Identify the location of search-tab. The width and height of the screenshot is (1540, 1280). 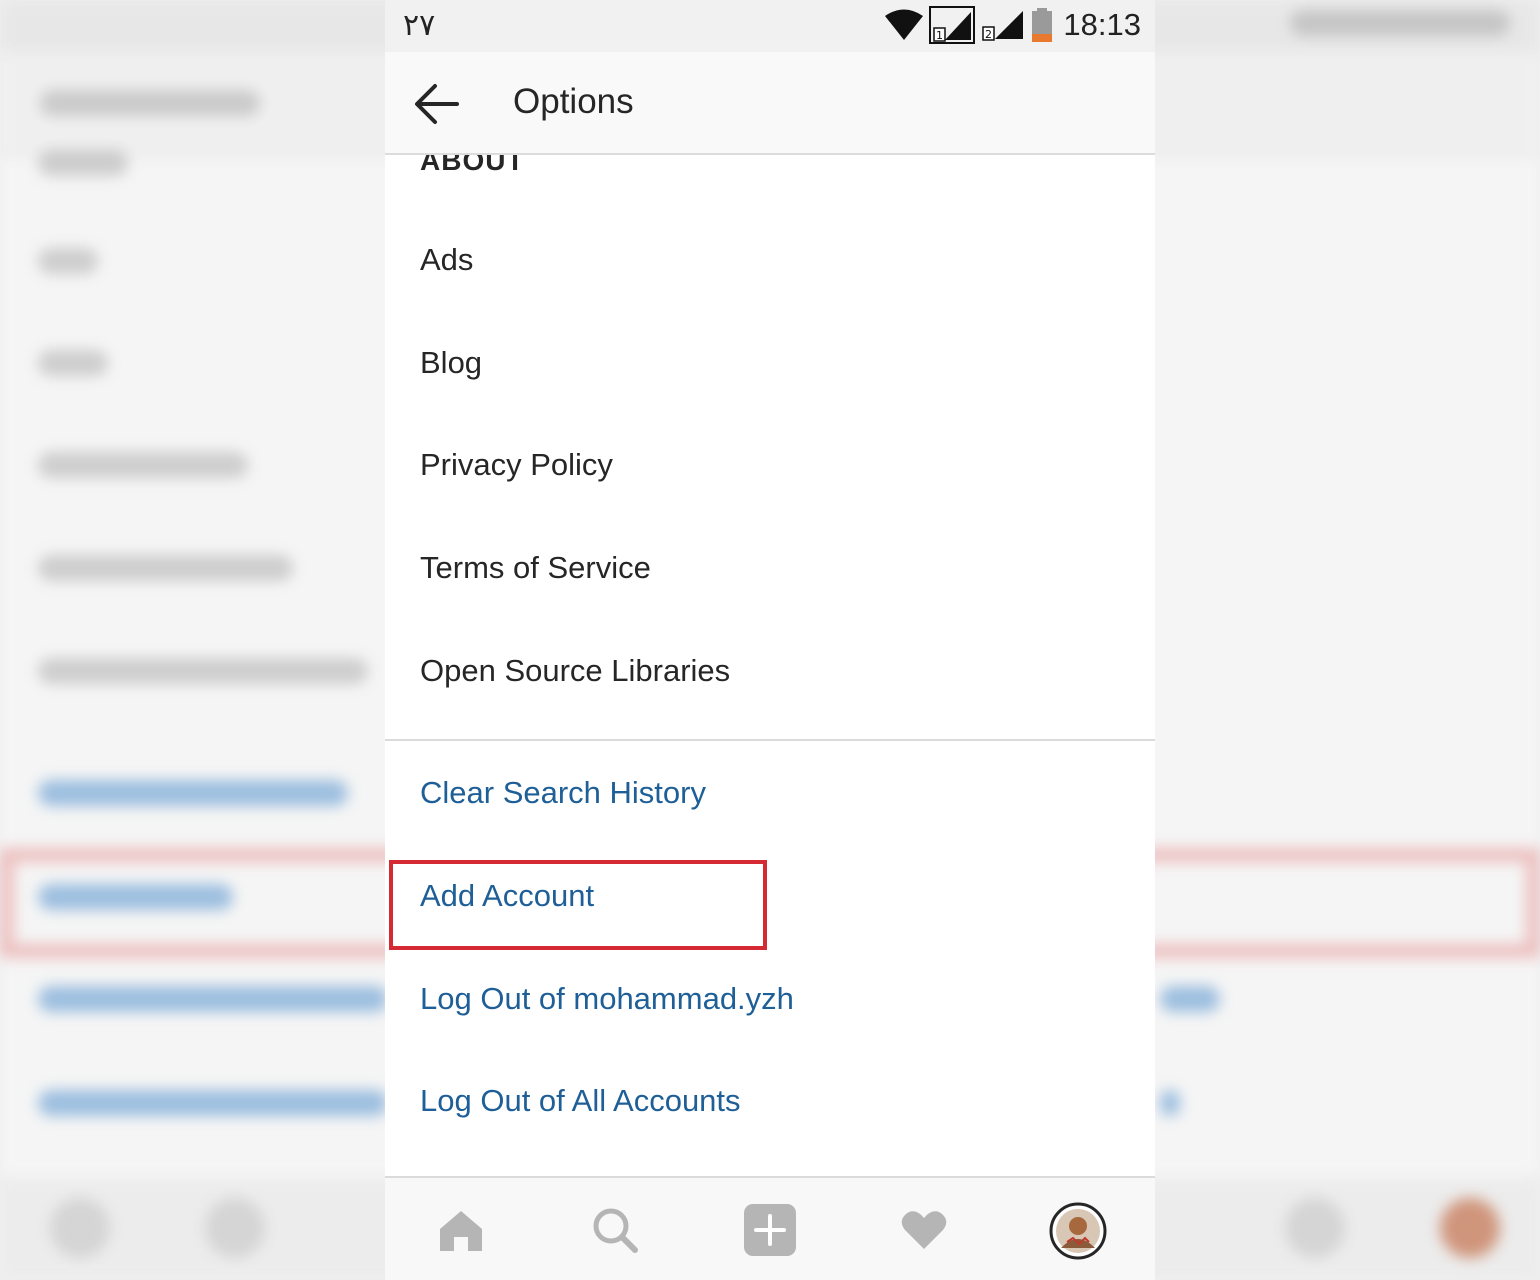
(615, 1230).